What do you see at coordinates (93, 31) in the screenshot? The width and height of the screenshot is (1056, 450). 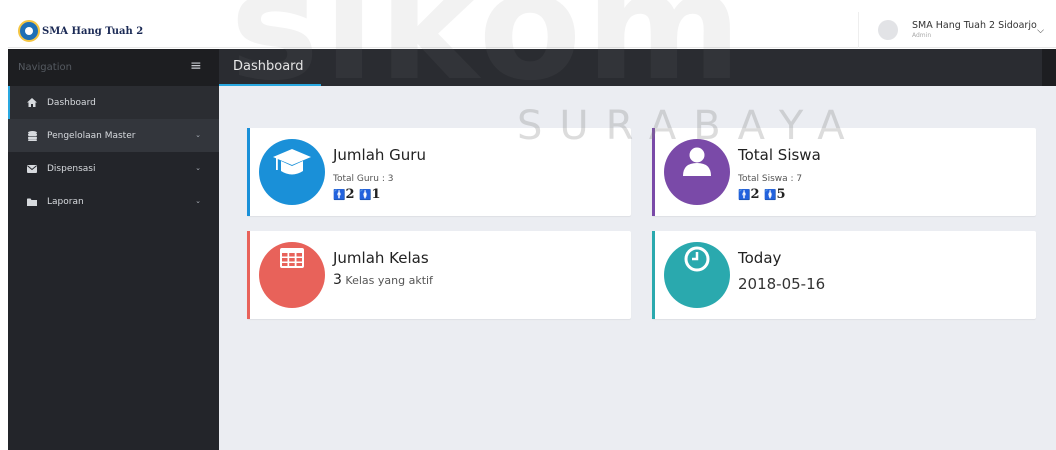 I see `logo-text: SMA Hang Tuah 2` at bounding box center [93, 31].